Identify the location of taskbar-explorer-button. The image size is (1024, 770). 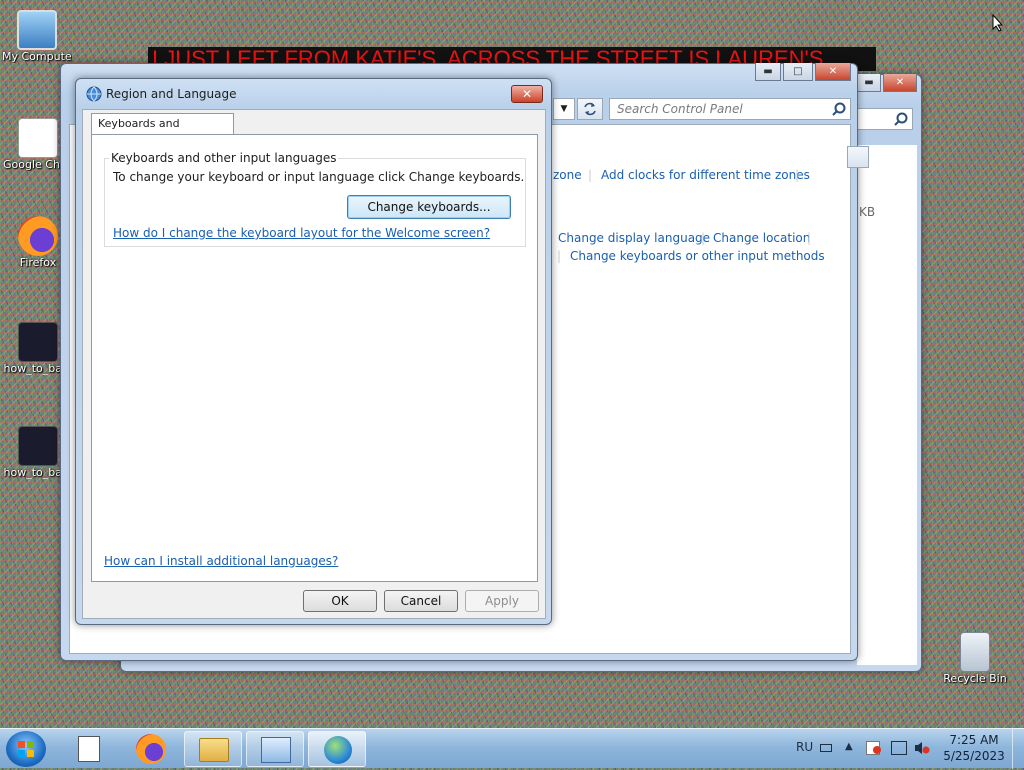
(213, 749).